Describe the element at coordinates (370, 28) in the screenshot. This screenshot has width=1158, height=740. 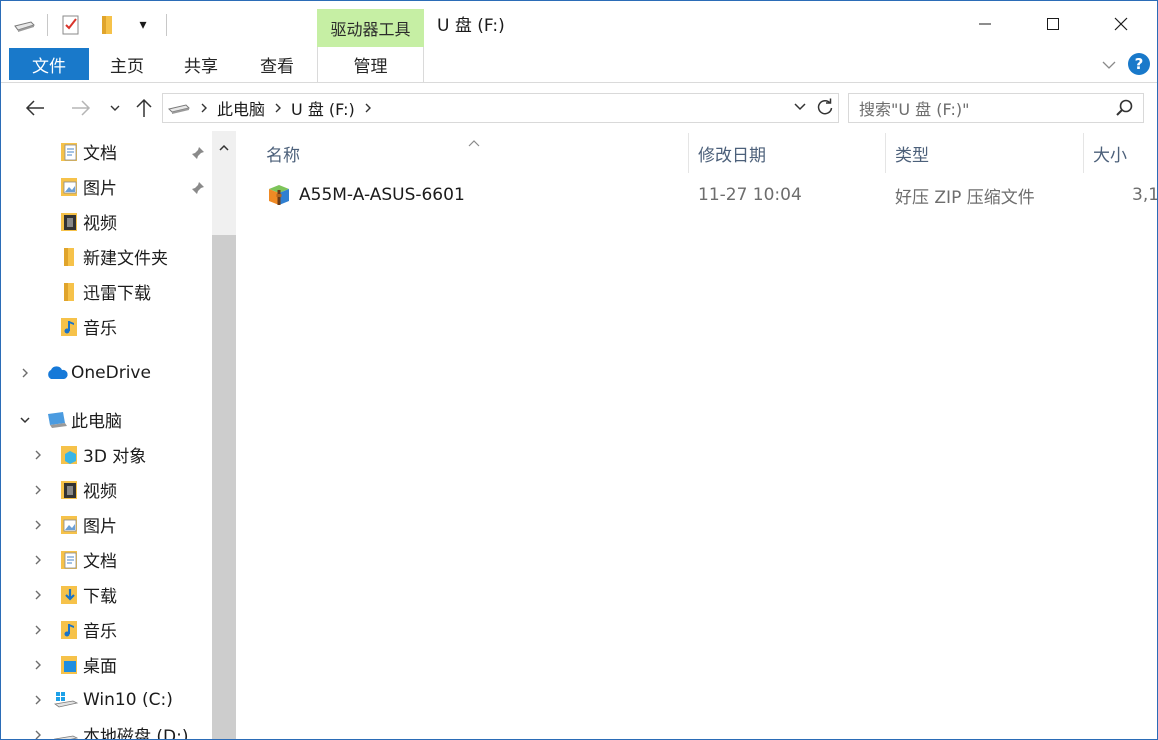
I see `drive-tools-context-title: 驱动器工具` at that location.